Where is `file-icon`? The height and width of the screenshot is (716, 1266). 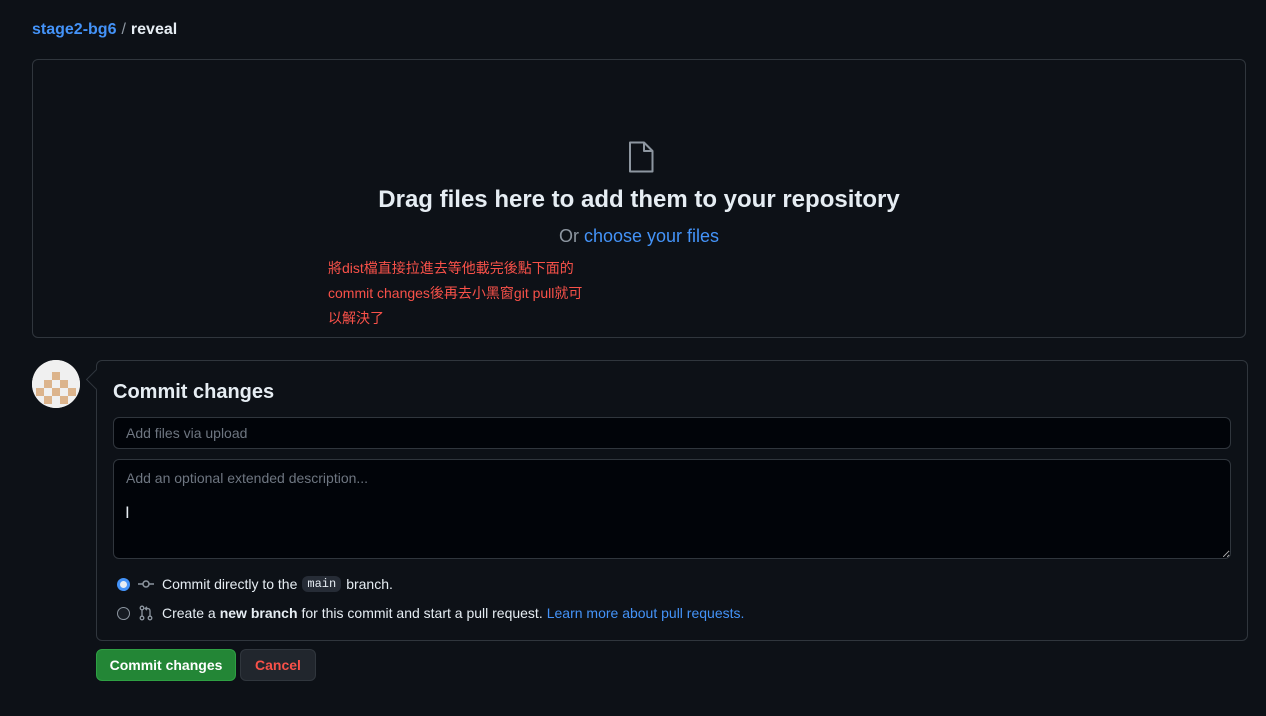
file-icon is located at coordinates (641, 158).